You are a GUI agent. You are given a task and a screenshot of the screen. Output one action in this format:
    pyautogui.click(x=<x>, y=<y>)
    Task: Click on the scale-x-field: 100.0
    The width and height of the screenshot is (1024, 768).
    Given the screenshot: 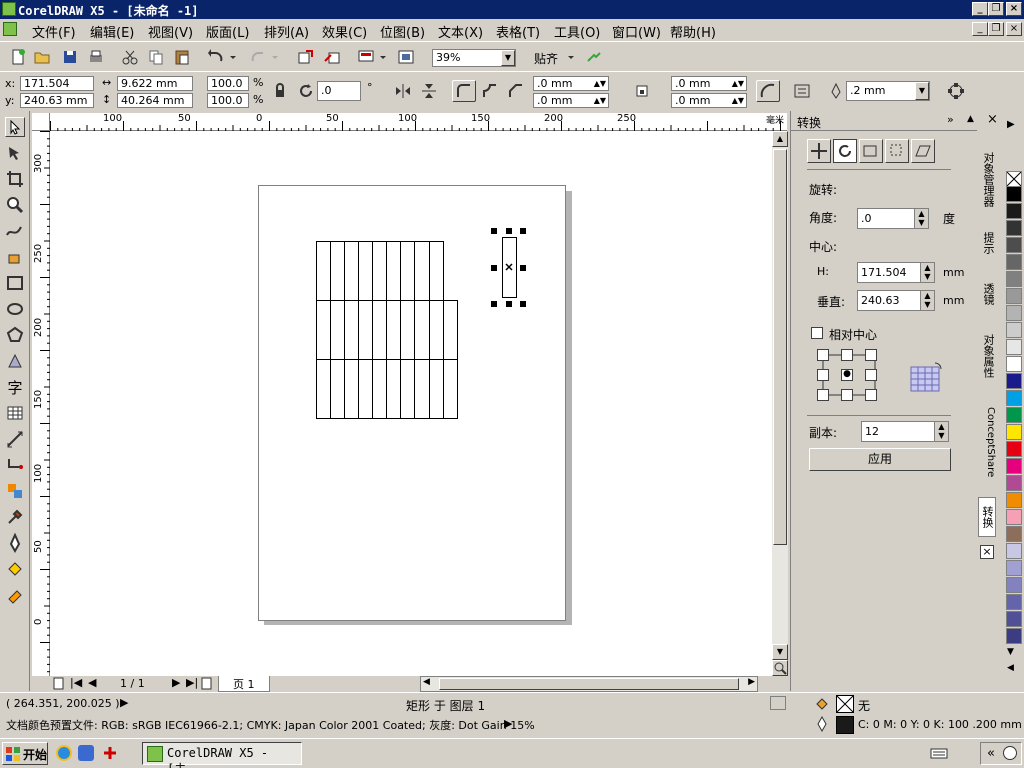 What is the action you would take?
    pyautogui.click(x=228, y=83)
    